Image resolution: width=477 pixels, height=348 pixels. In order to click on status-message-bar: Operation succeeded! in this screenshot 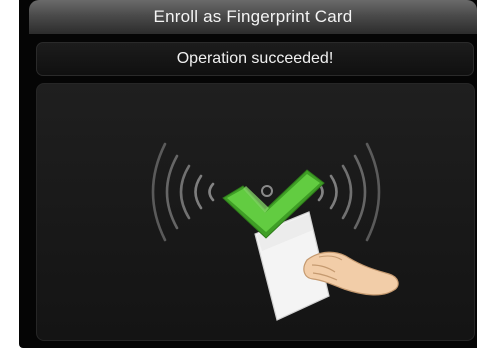, I will do `click(255, 59)`.